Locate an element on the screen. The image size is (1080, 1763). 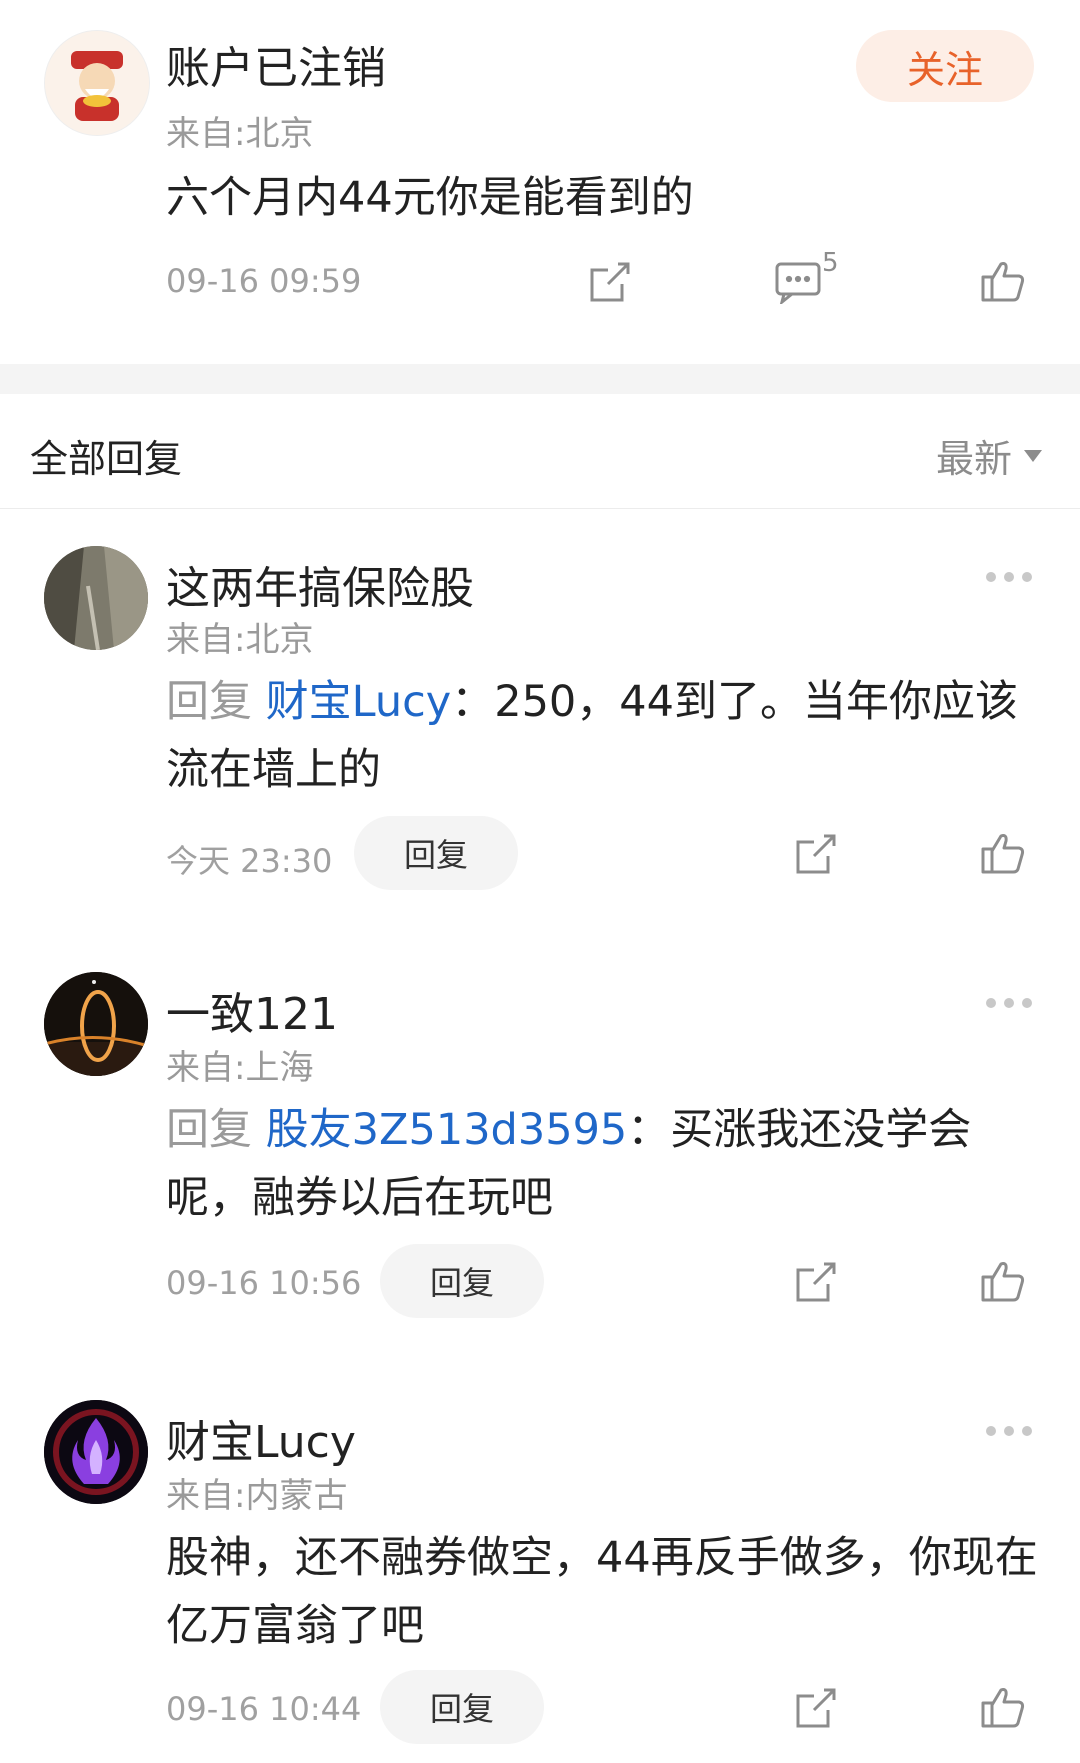
reply-author-name: 一致121 is located at coordinates (252, 1010).